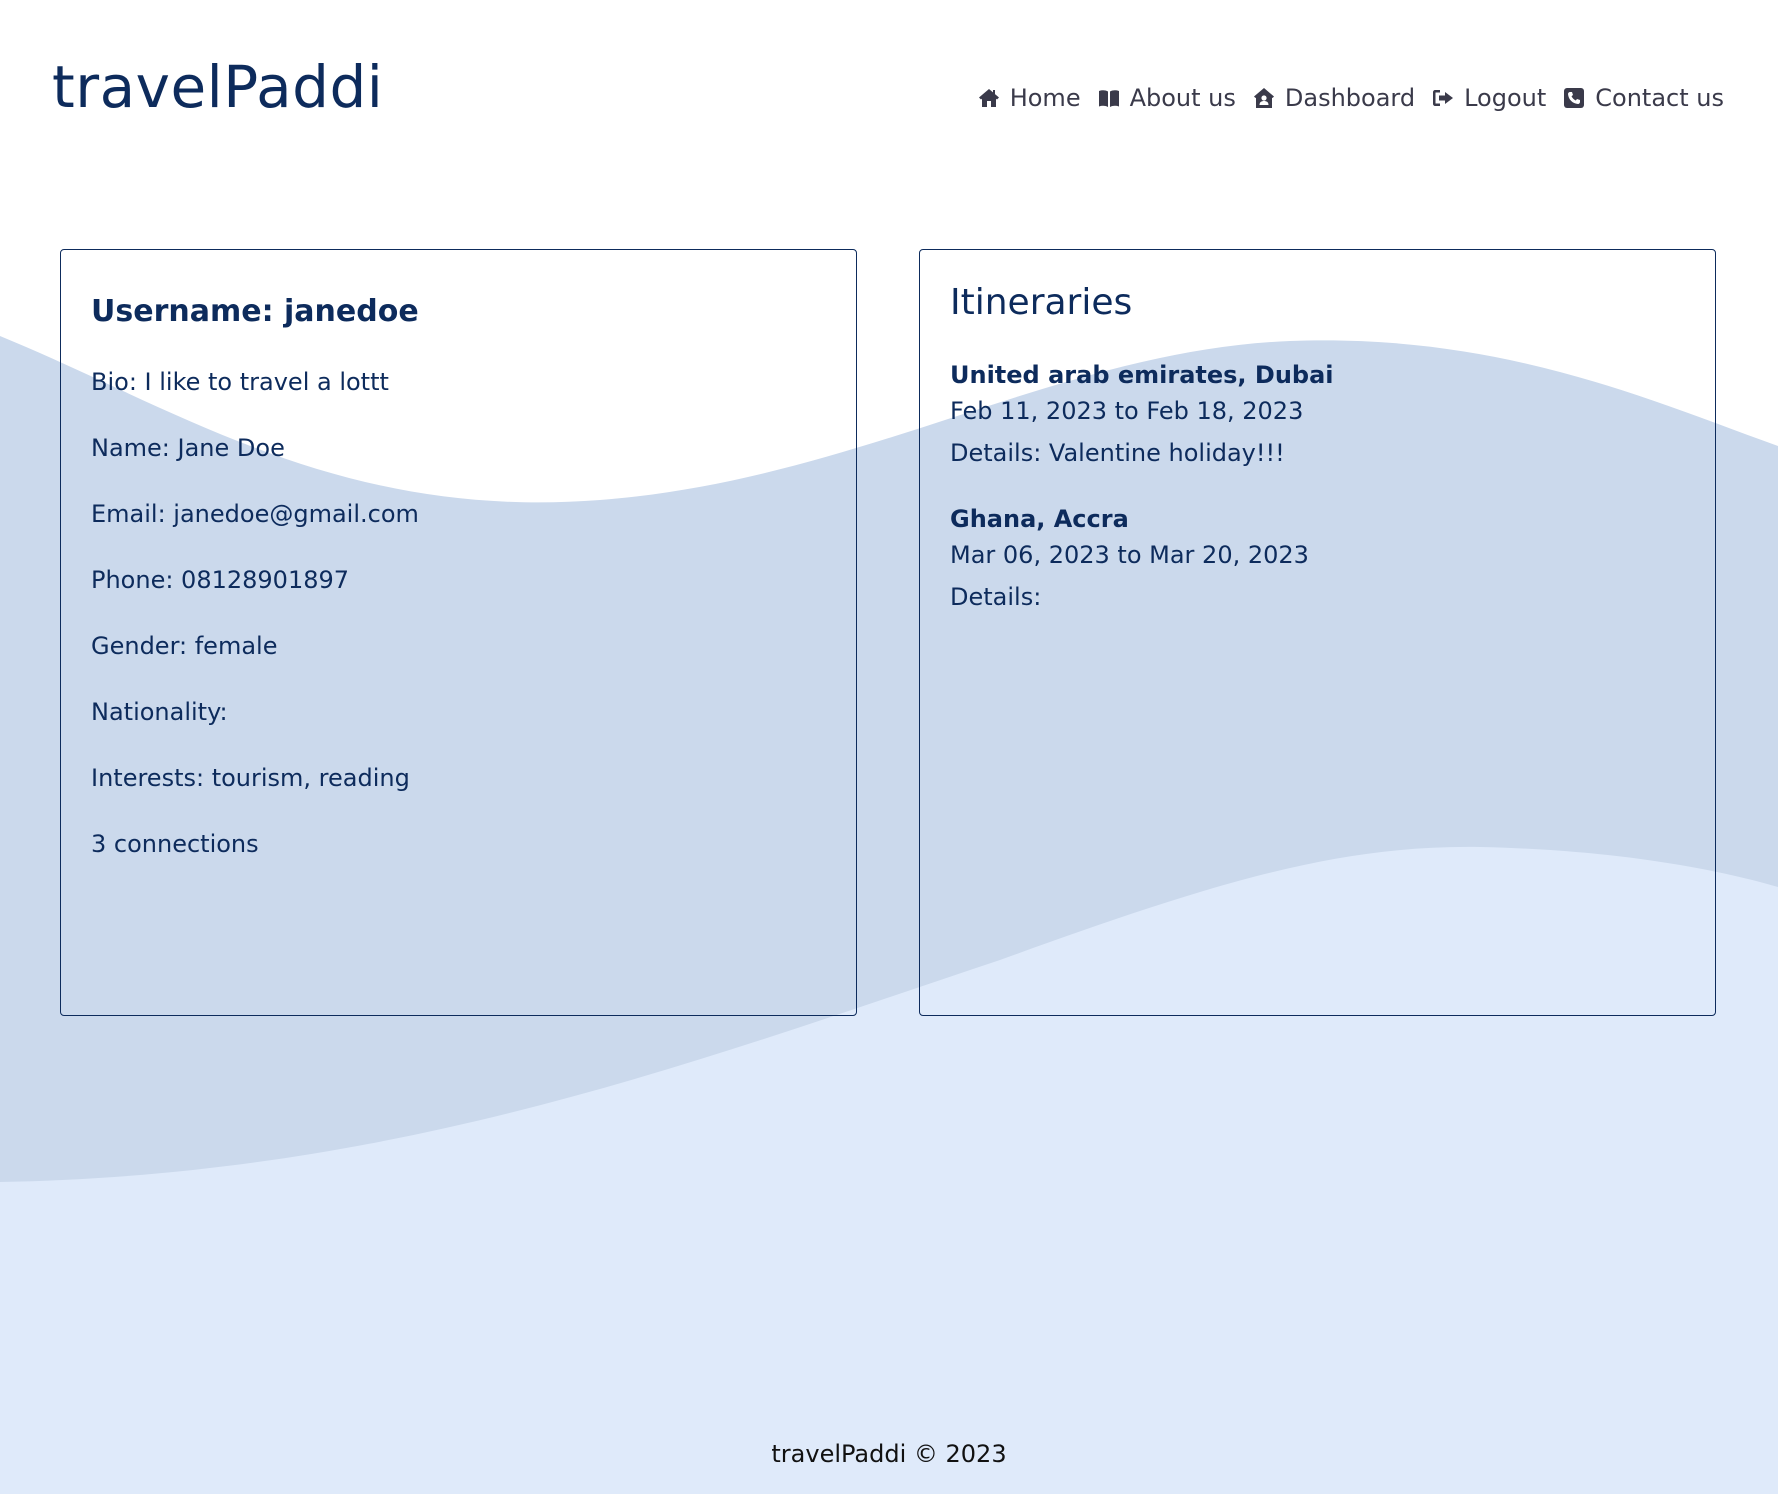  What do you see at coordinates (1443, 98) in the screenshot?
I see `logout-icon` at bounding box center [1443, 98].